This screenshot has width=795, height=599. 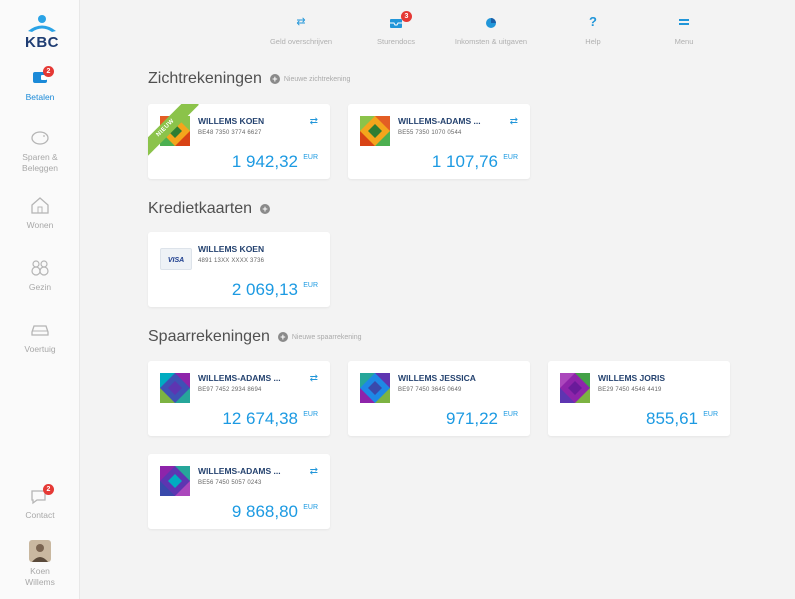 What do you see at coordinates (40, 267) in the screenshot?
I see `family-icon` at bounding box center [40, 267].